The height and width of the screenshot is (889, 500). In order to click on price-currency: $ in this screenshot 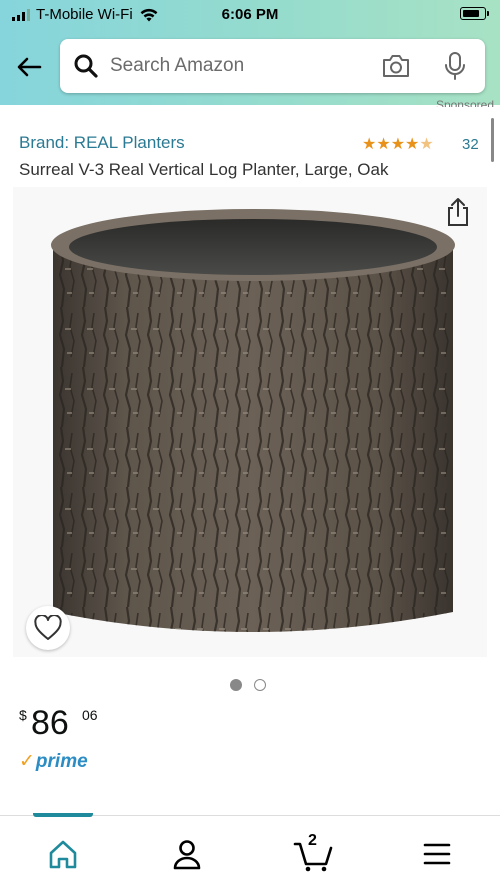, I will do `click(23, 715)`.